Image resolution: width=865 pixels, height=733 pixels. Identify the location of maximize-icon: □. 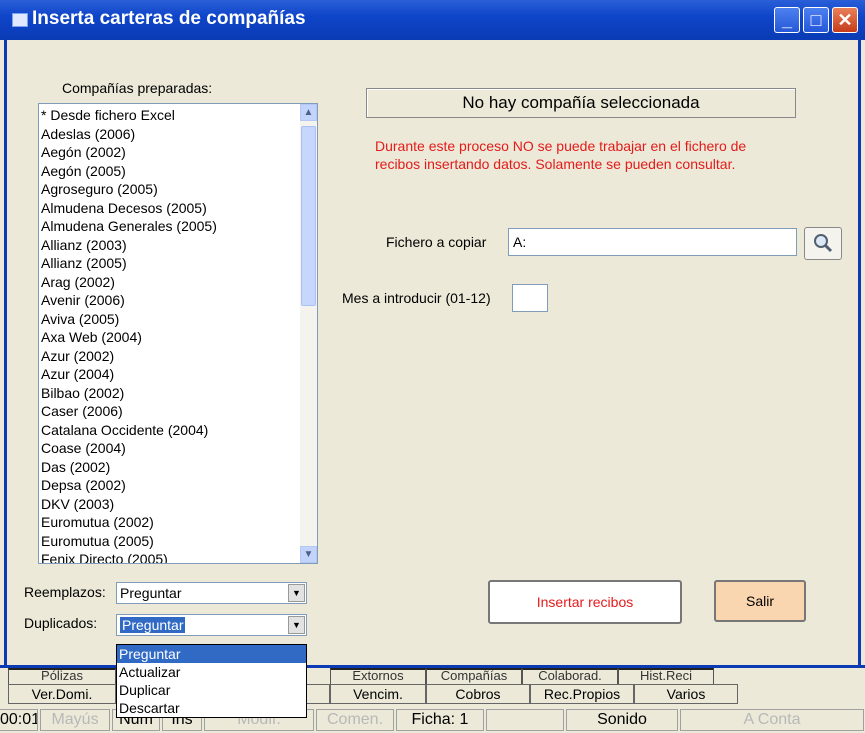
(816, 19).